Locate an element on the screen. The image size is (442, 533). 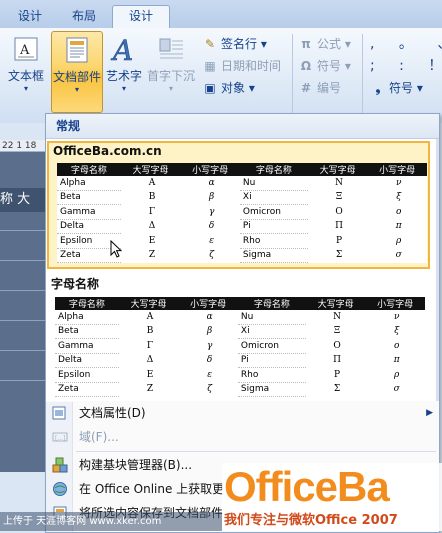
numbering-button: # 编号 is located at coordinates (319, 88).